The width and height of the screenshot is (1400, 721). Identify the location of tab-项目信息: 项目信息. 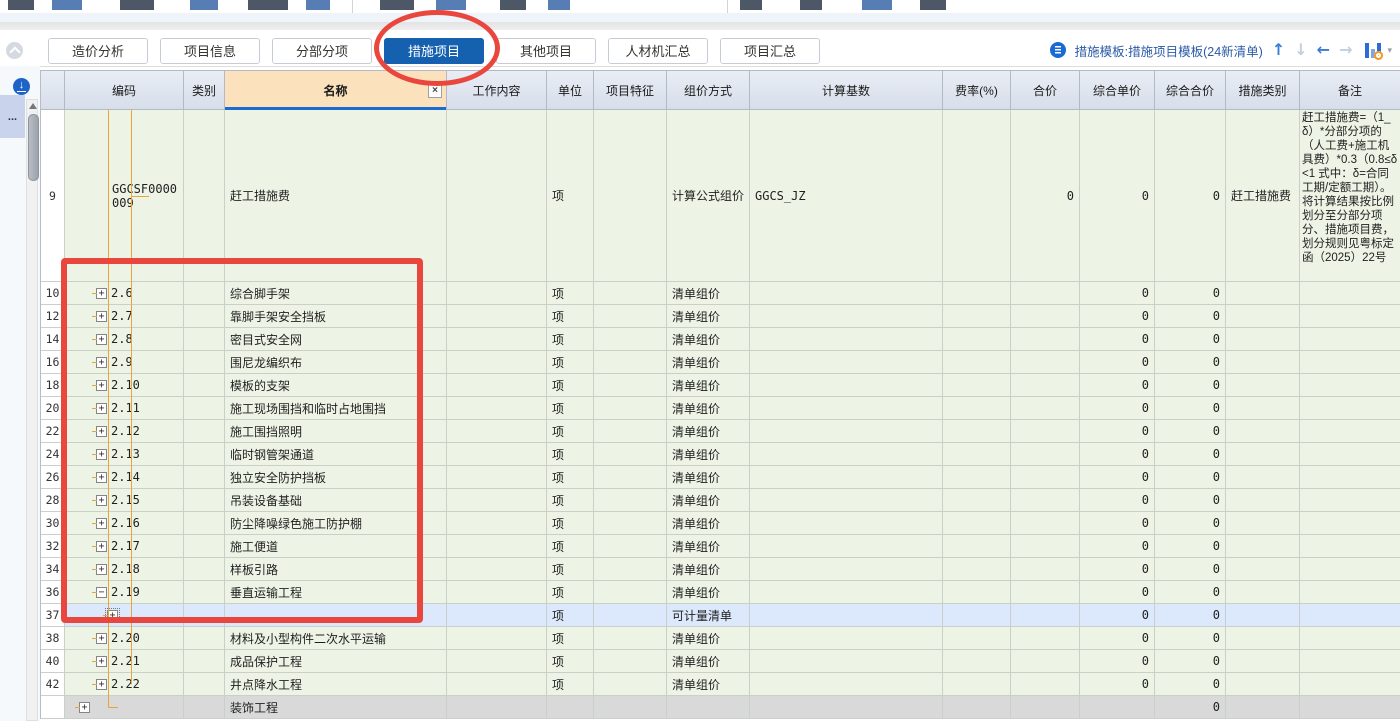
(210, 51).